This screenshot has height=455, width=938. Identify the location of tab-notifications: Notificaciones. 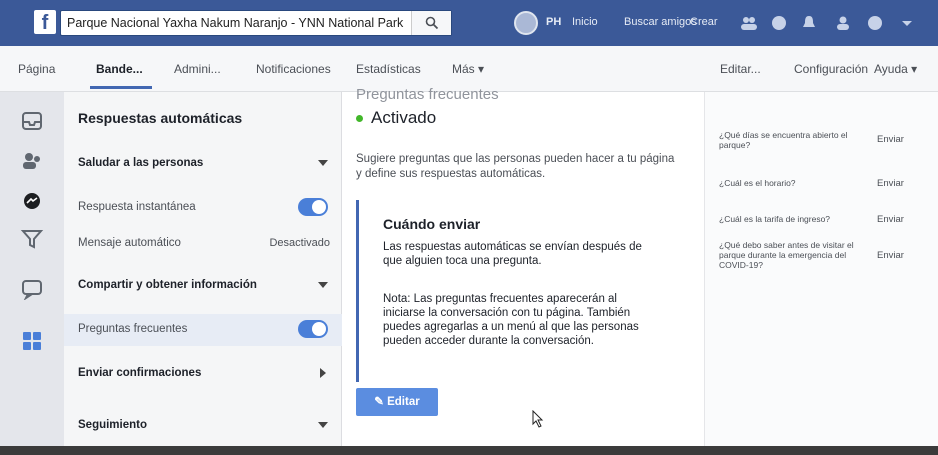
(293, 69).